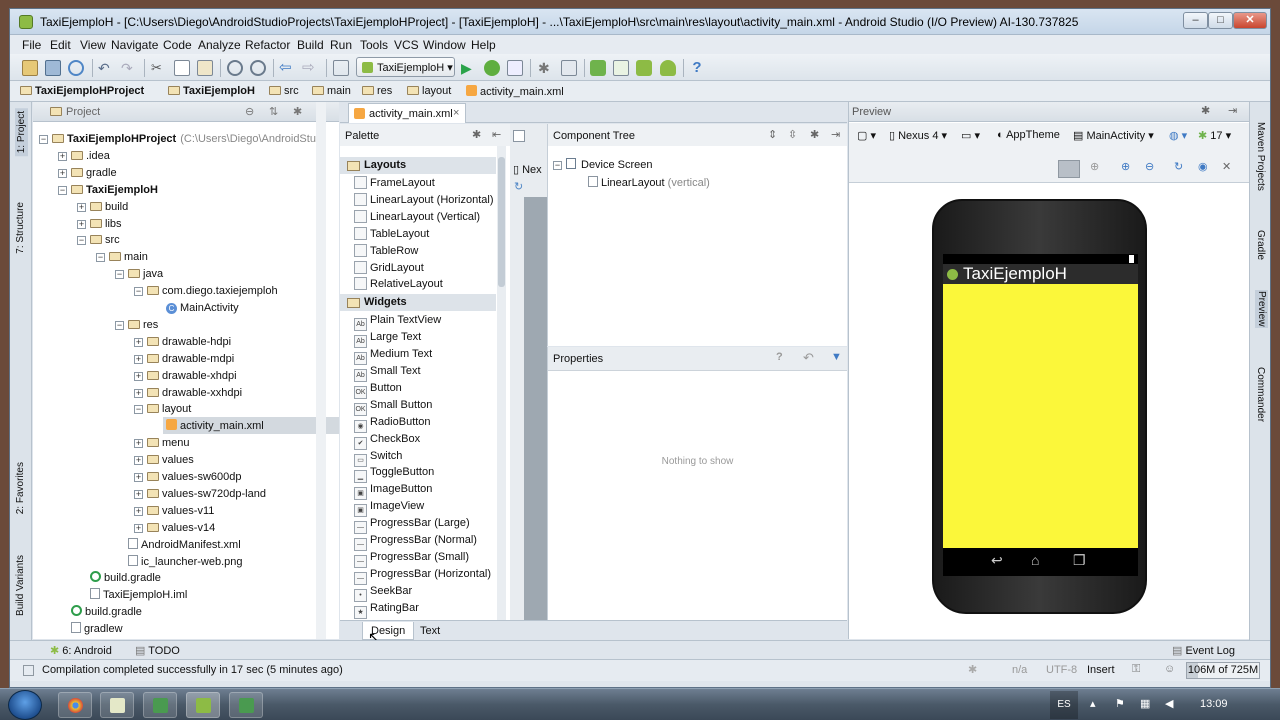 Image resolution: width=1280 pixels, height=720 pixels. I want to click on menu-window: Window, so click(444, 45).